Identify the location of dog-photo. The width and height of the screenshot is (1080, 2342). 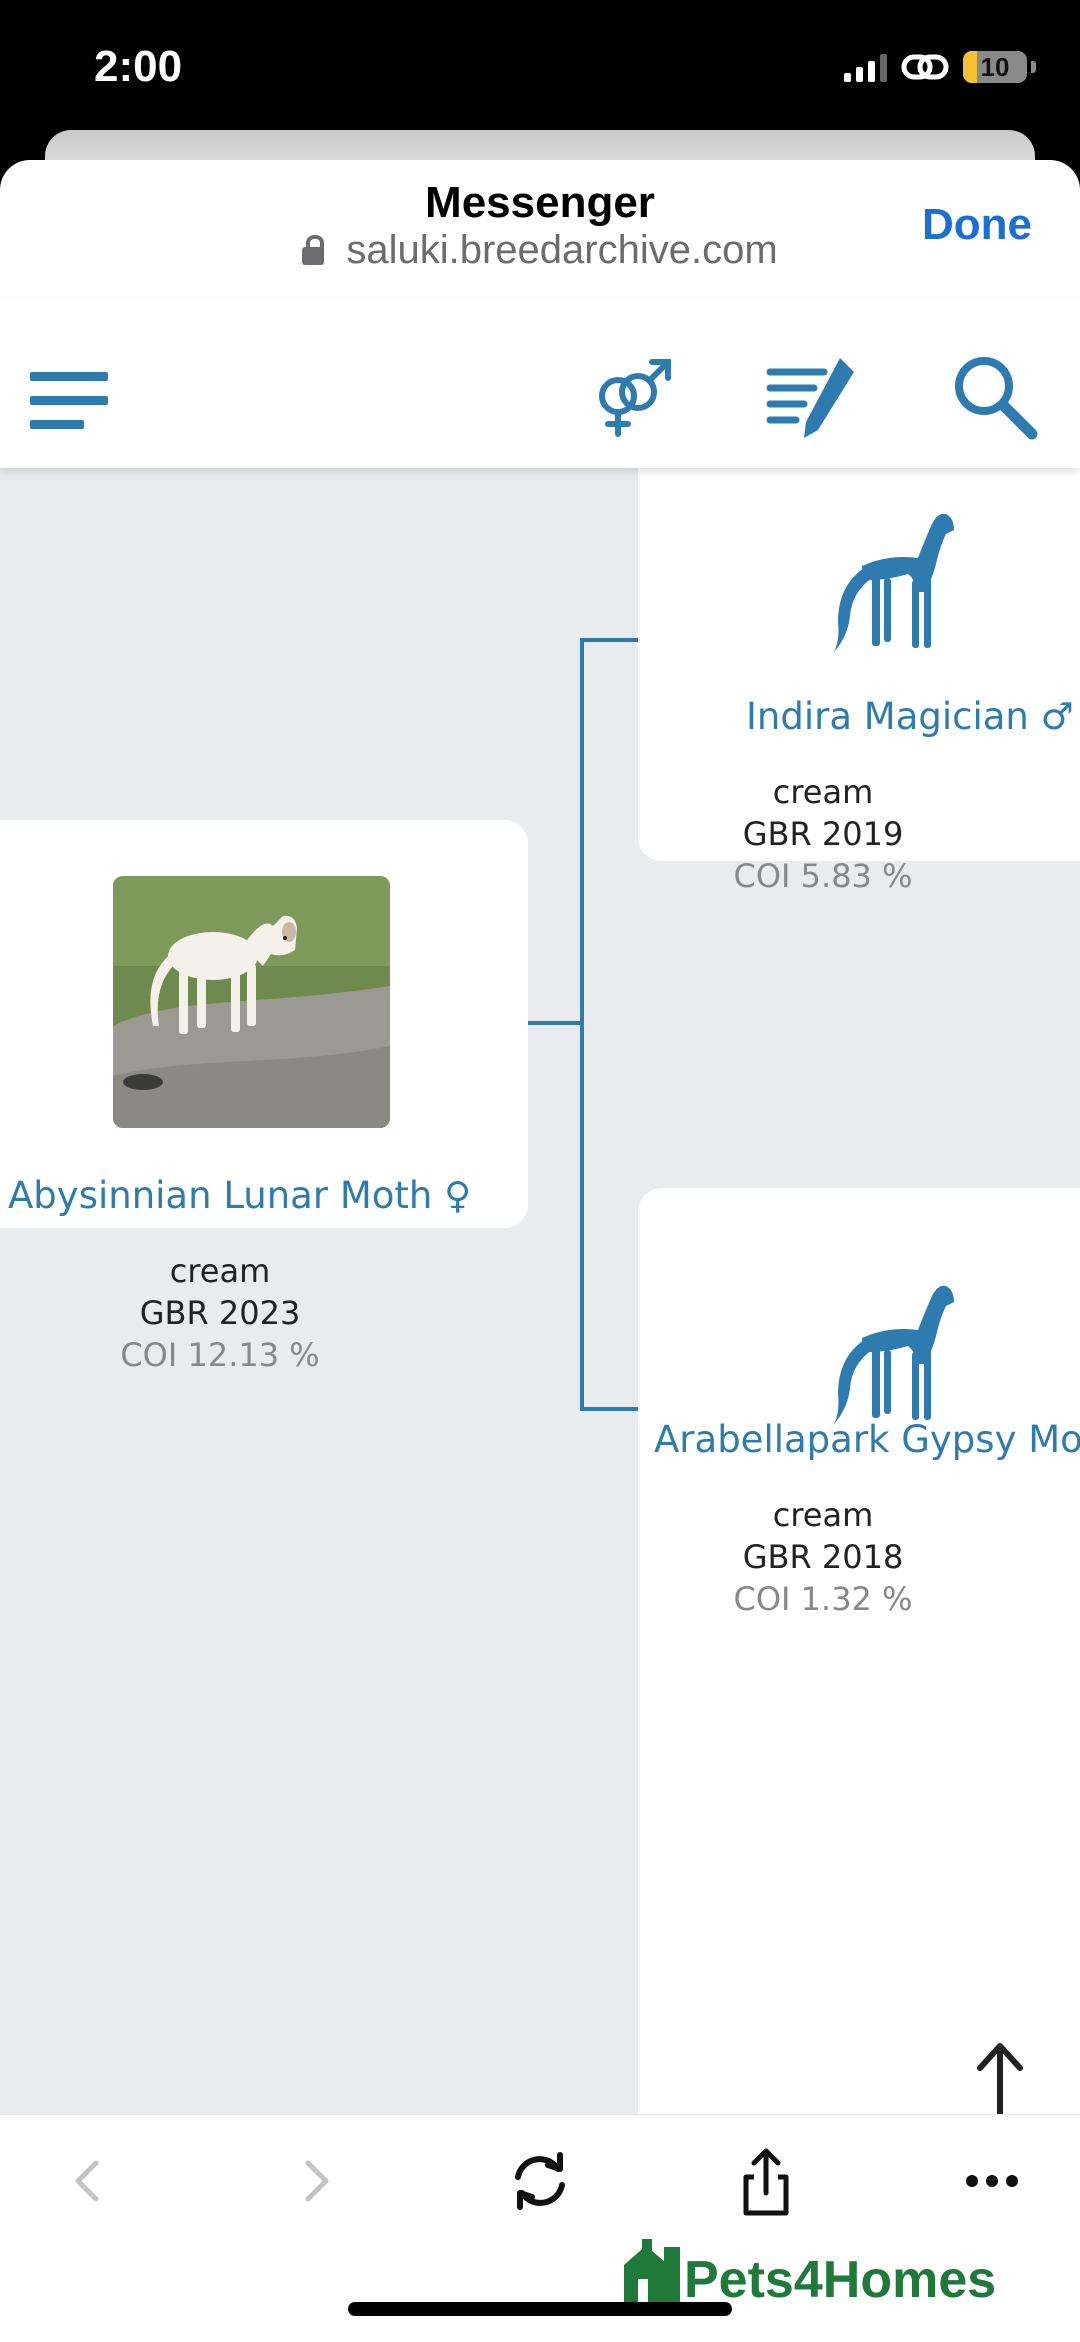
(251, 1002).